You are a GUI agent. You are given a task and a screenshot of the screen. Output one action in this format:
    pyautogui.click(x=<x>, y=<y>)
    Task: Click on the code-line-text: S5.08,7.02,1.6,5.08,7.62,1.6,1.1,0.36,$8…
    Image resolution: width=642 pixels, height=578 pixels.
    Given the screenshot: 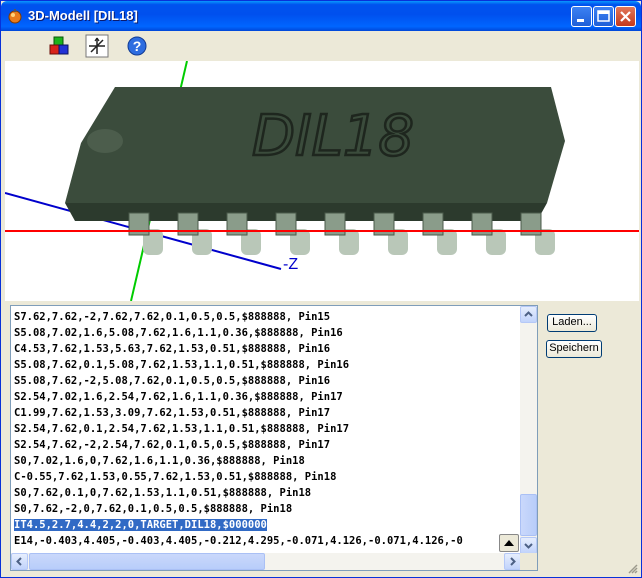 What is the action you would take?
    pyautogui.click(x=178, y=333)
    